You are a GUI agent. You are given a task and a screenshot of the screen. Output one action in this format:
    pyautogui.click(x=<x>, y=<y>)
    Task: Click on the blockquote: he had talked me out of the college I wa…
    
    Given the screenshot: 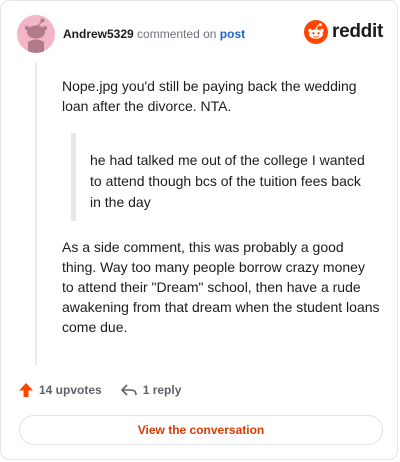 What is the action you would take?
    pyautogui.click(x=221, y=177)
    